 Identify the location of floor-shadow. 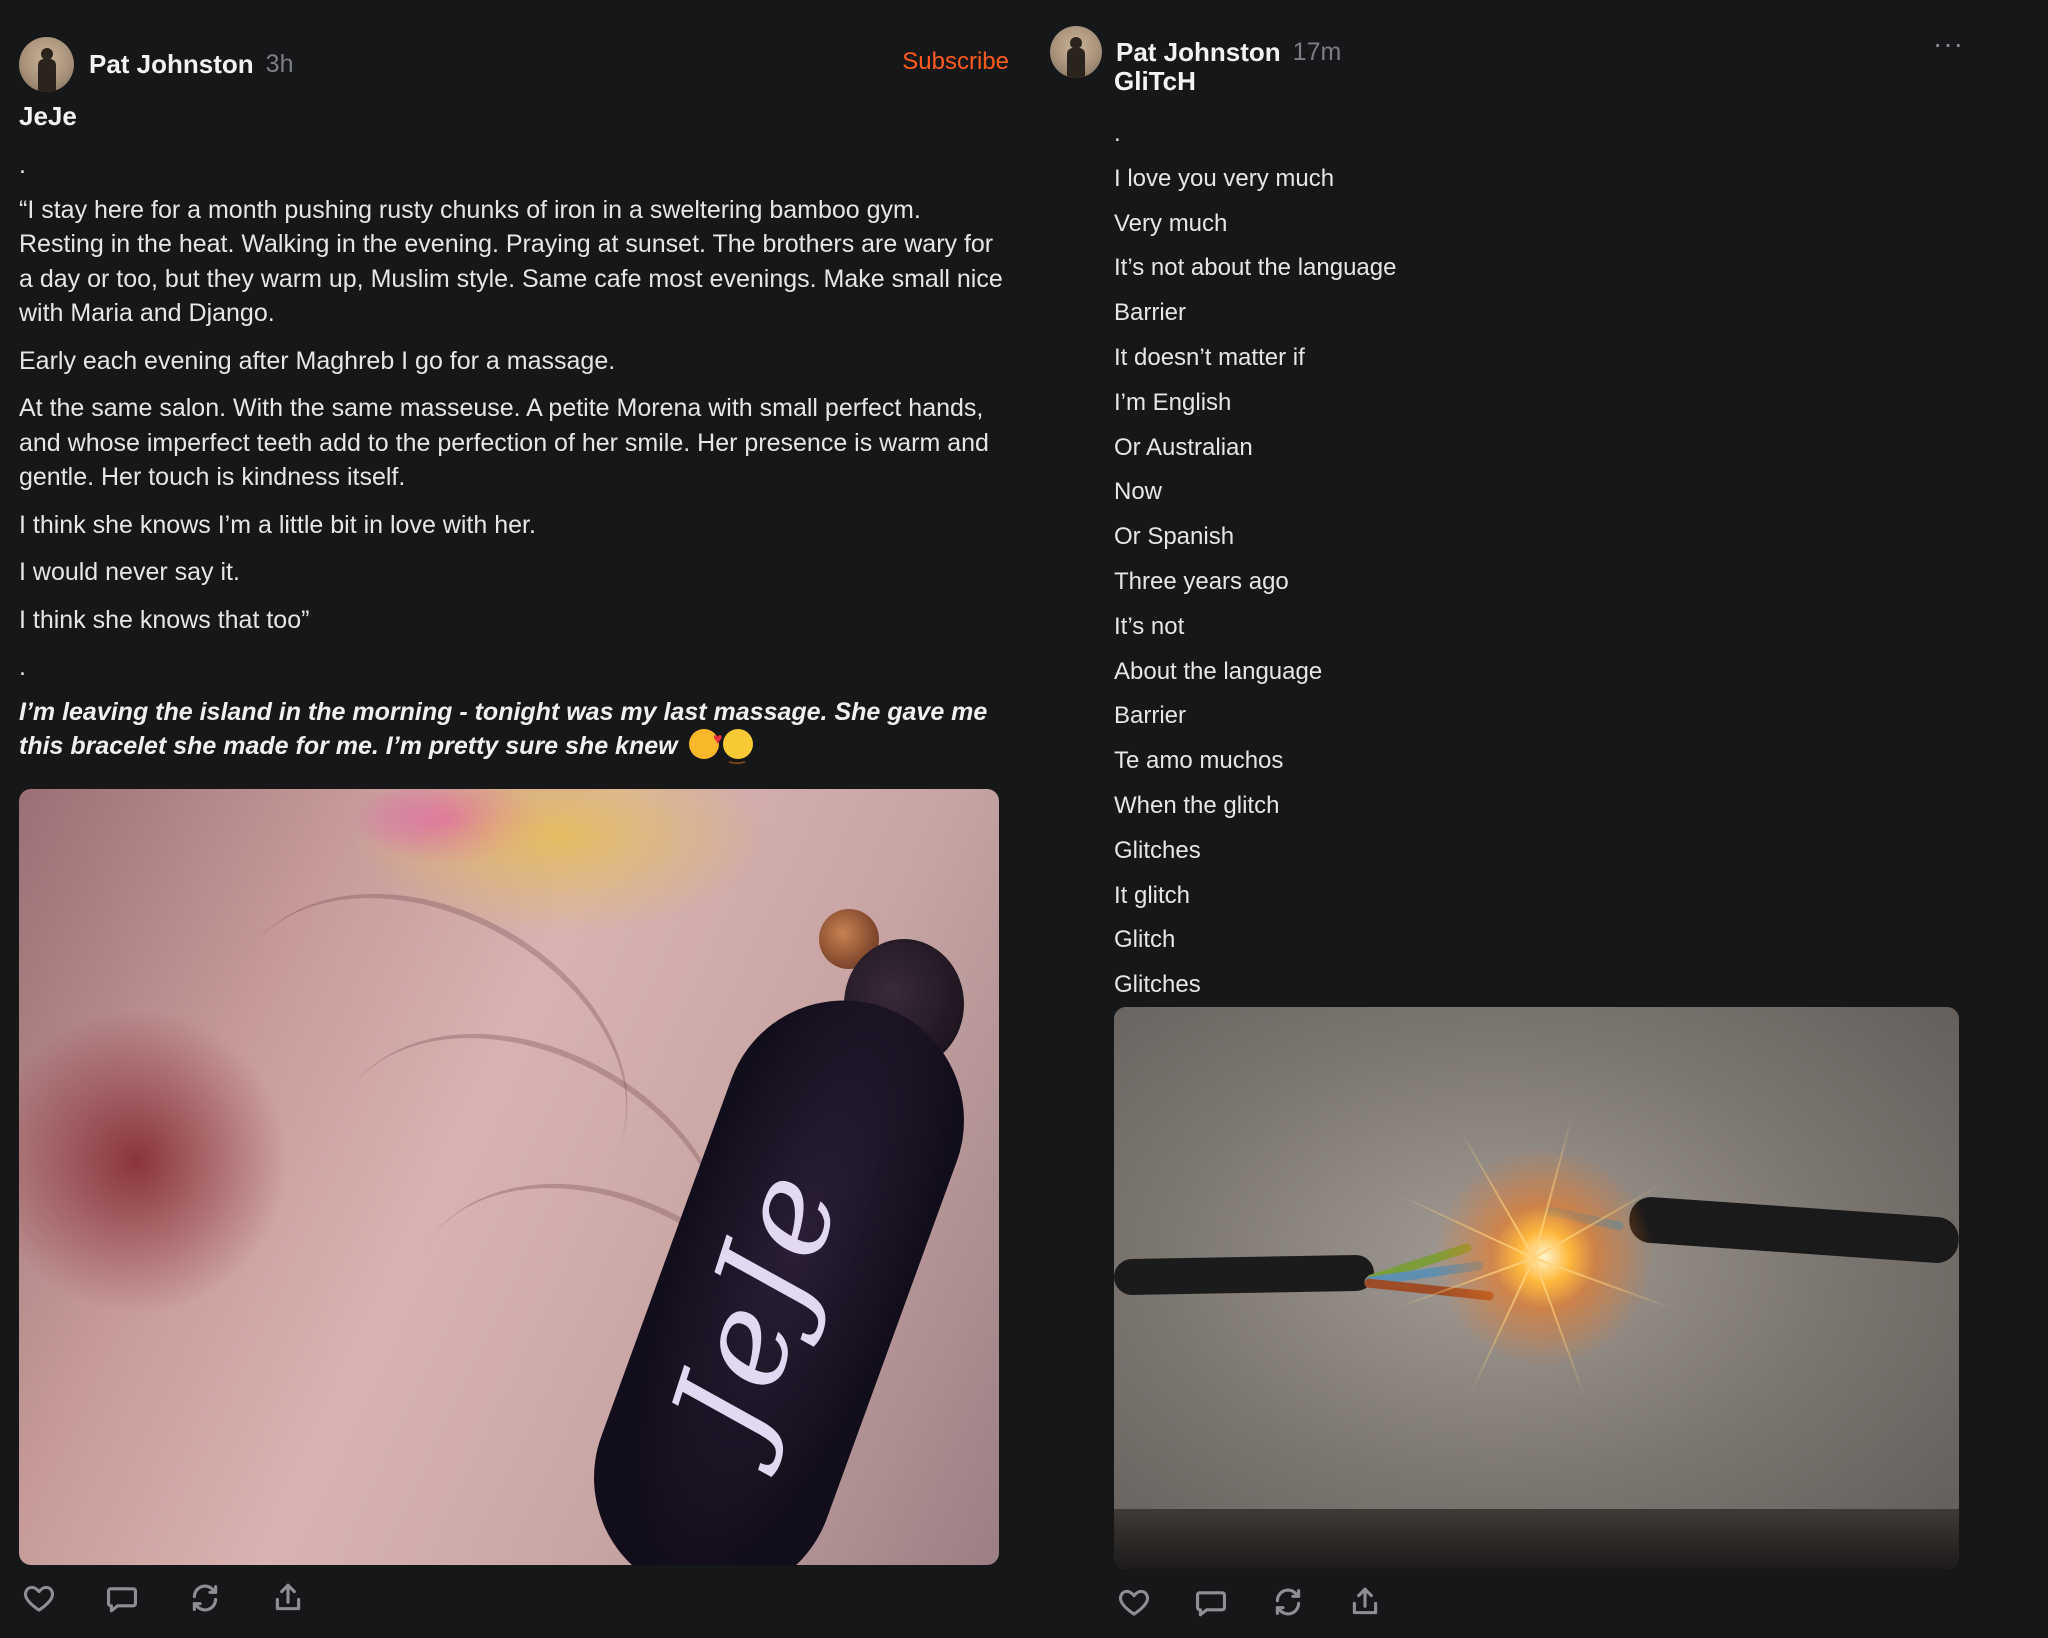
(1536, 1539).